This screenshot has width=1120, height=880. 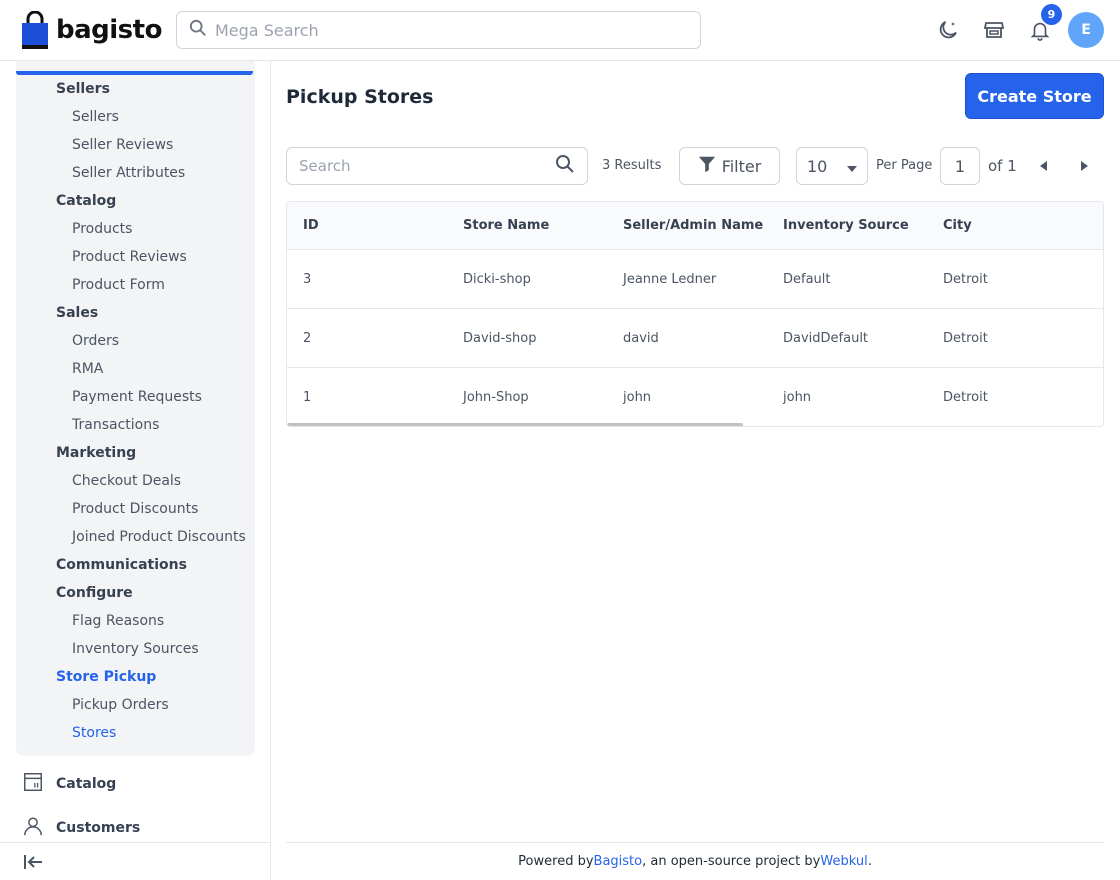 I want to click on sidebar-item-joined-product-discounts: Joined Product Discounts, so click(x=159, y=537).